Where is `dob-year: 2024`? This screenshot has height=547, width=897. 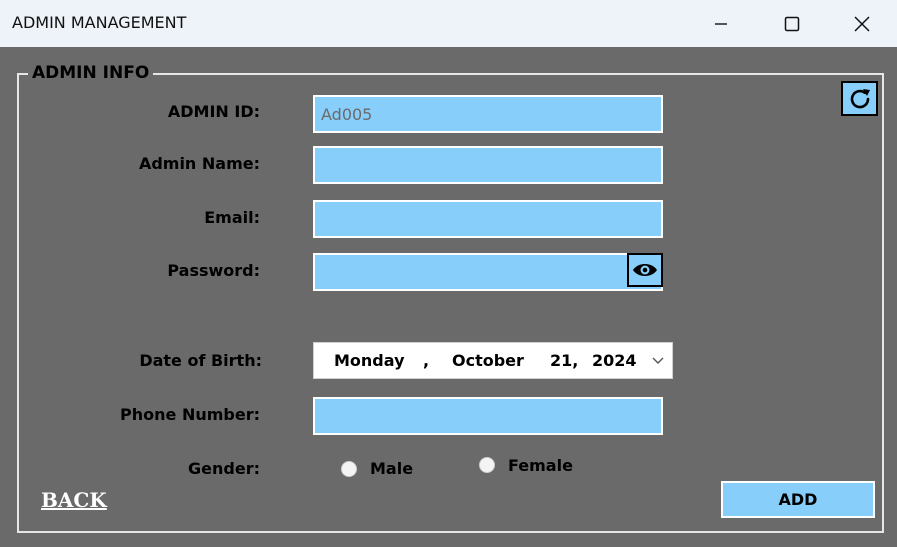 dob-year: 2024 is located at coordinates (614, 360).